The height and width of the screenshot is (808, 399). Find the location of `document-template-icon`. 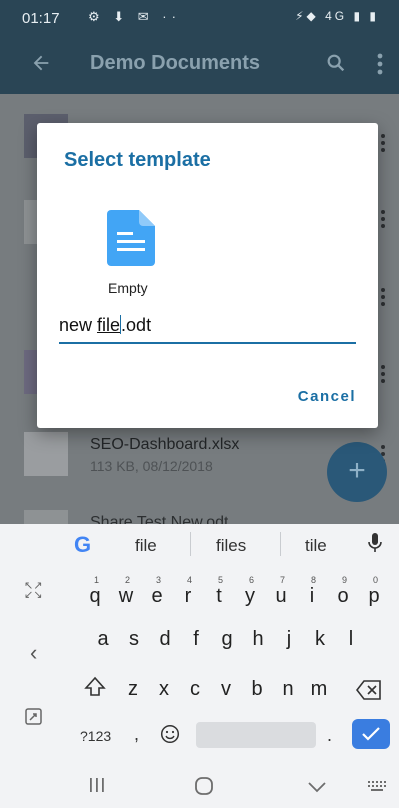

document-template-icon is located at coordinates (131, 240).